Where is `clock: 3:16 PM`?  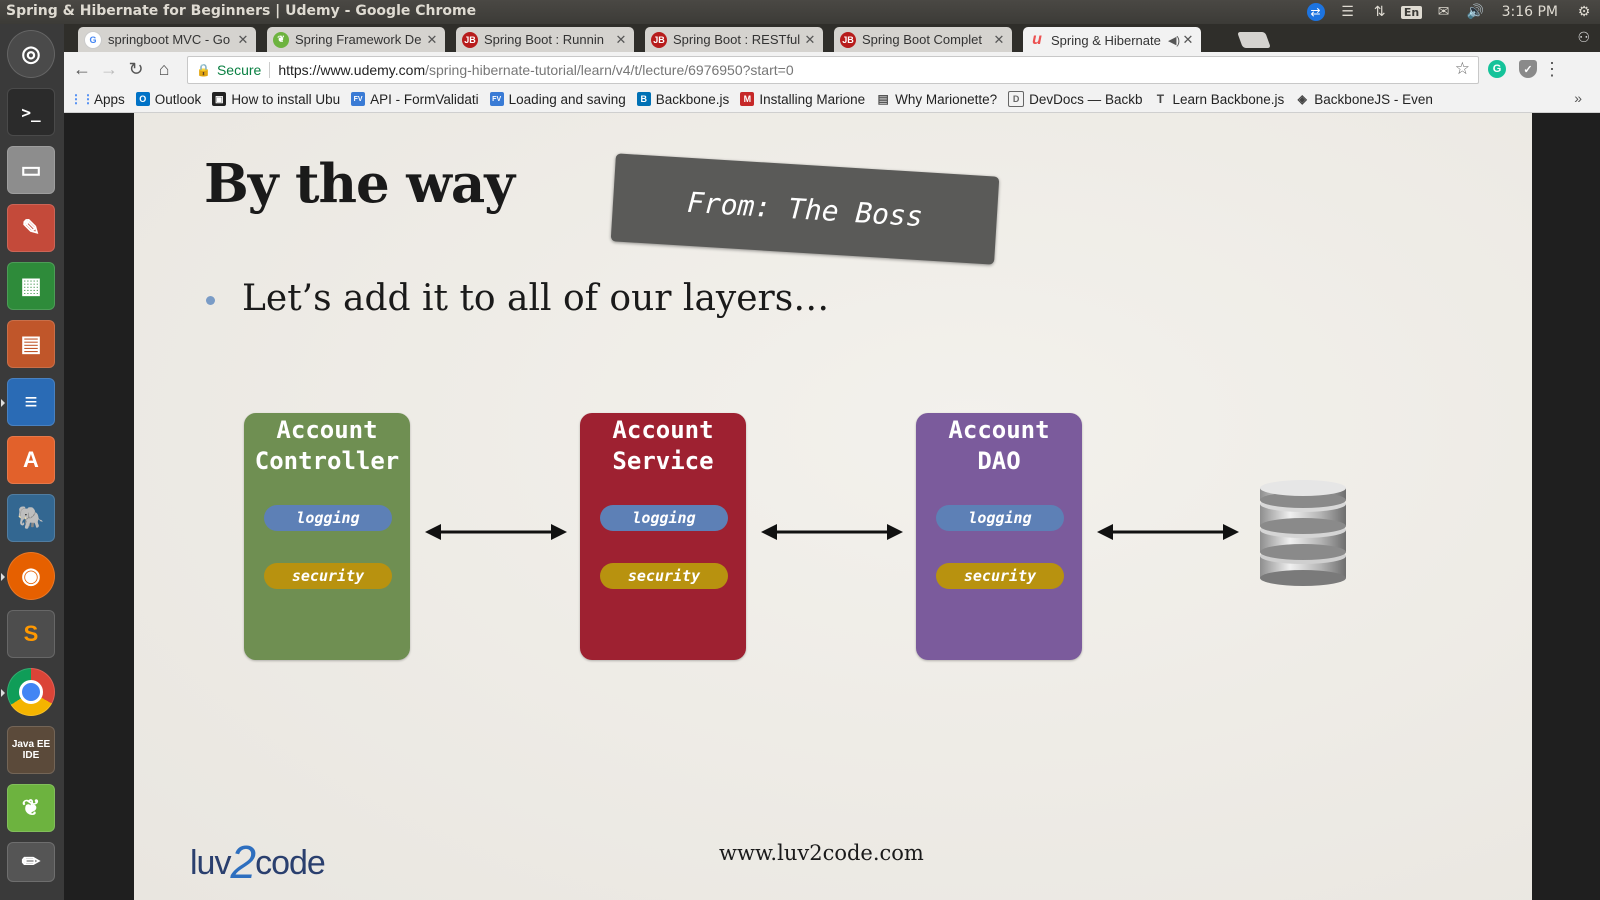
clock: 3:16 PM is located at coordinates (1530, 12).